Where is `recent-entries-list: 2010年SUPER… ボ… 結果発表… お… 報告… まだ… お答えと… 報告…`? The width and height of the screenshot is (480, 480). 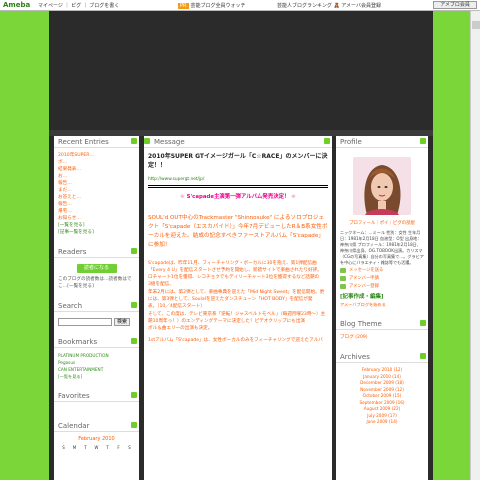
recent-entries-list: 2010年SUPER… ボ… 結果発表… お… 報告… まだ… お答えと… 報告… is located at coordinates (96, 195).